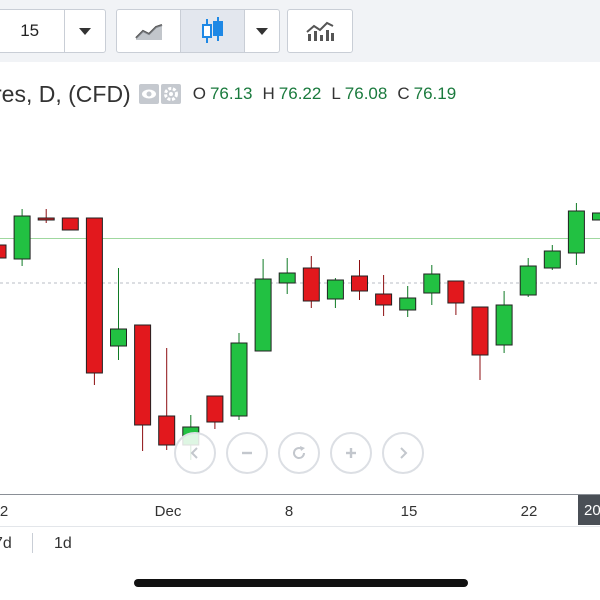 Image resolution: width=600 pixels, height=600 pixels. What do you see at coordinates (289, 511) in the screenshot?
I see `x-tick-label: 8` at bounding box center [289, 511].